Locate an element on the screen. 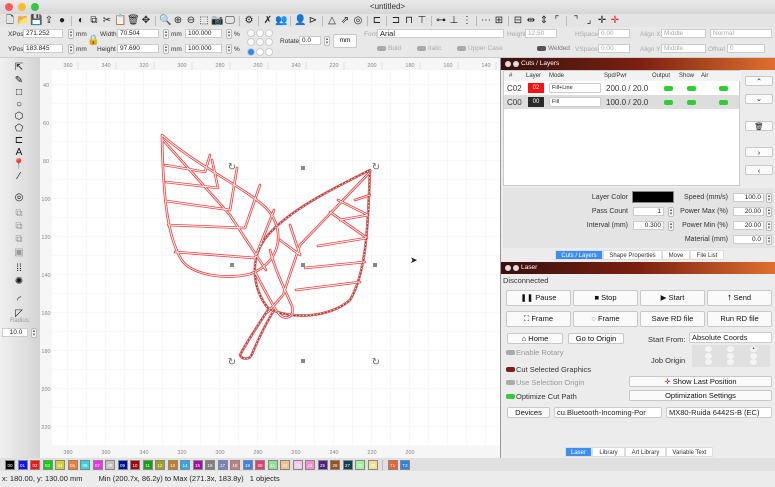  power-max-stepper: ▴ ▾ is located at coordinates (769, 212).